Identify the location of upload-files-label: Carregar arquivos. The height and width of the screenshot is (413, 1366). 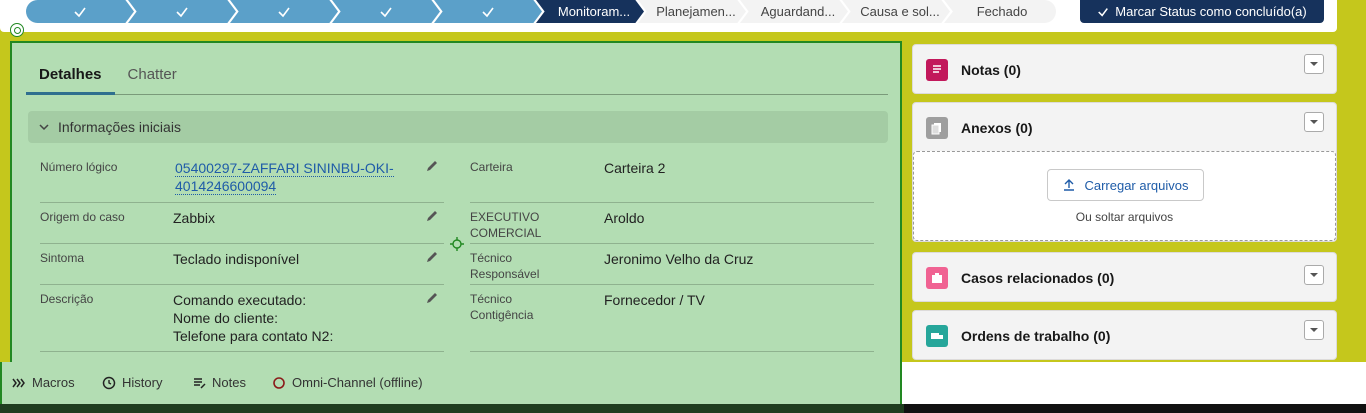
(1136, 185).